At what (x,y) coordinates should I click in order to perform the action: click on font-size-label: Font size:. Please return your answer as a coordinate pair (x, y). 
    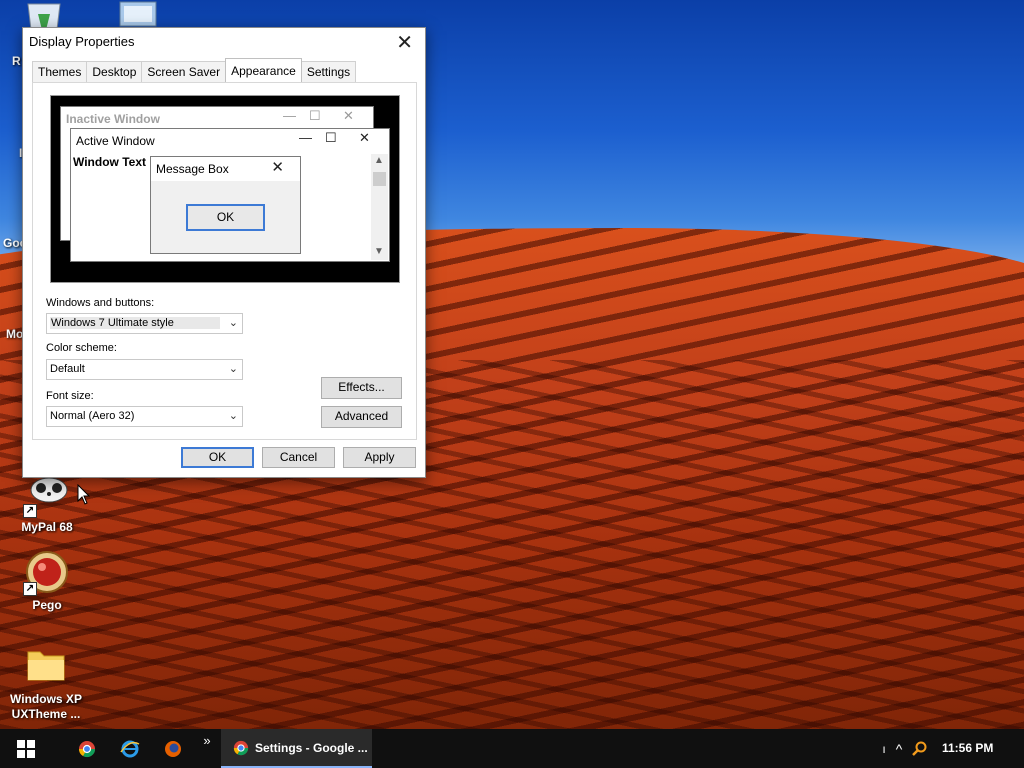
    Looking at the image, I should click on (70, 396).